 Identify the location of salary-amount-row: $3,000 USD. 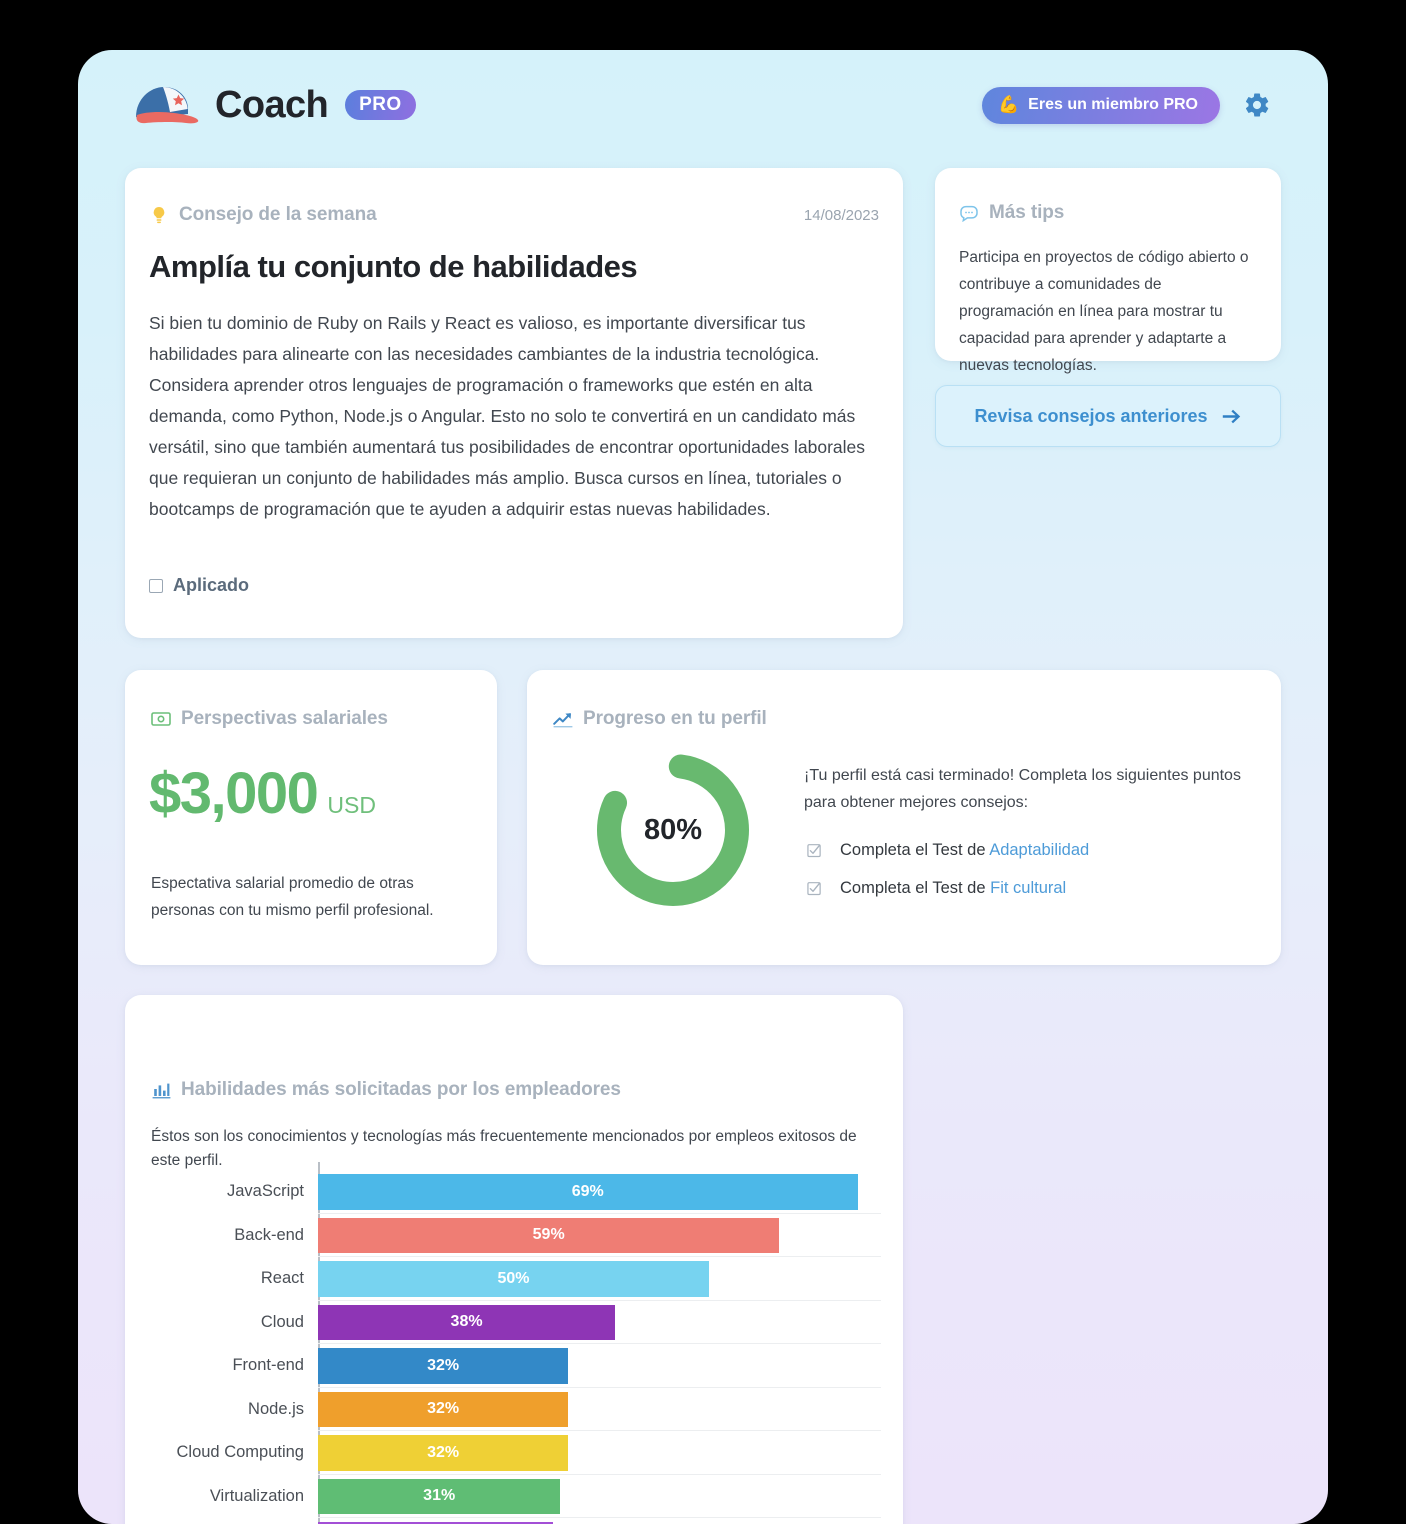
(262, 793).